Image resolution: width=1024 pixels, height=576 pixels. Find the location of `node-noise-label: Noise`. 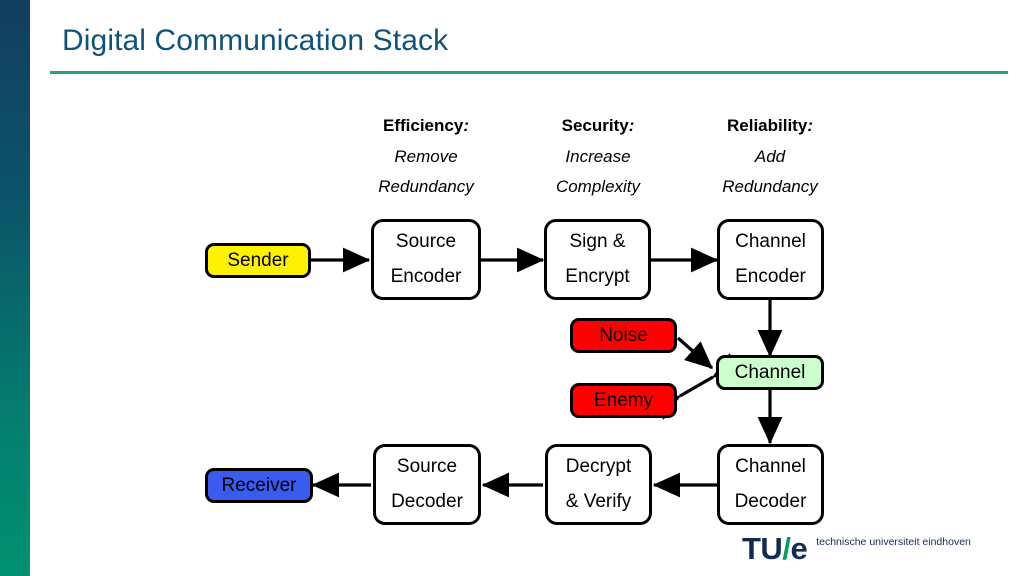

node-noise-label: Noise is located at coordinates (623, 335).